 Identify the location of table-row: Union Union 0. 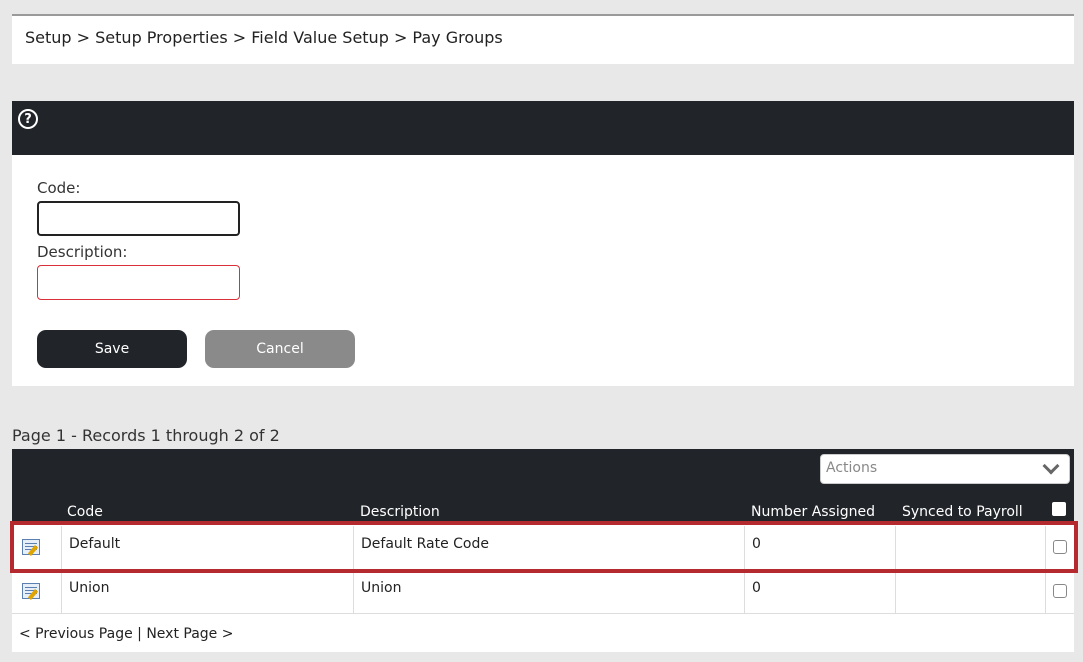
(543, 592).